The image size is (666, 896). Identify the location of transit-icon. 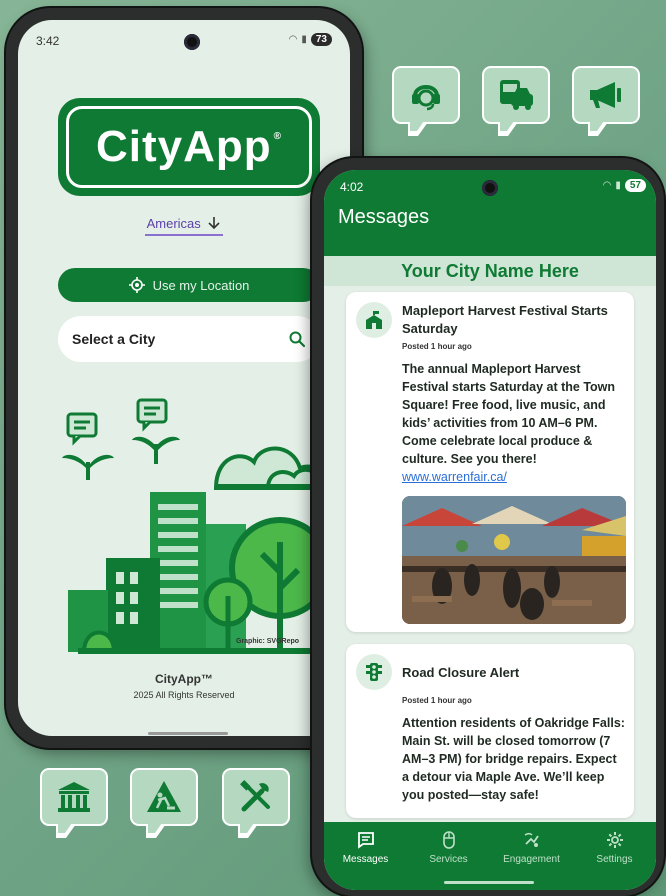
(516, 95).